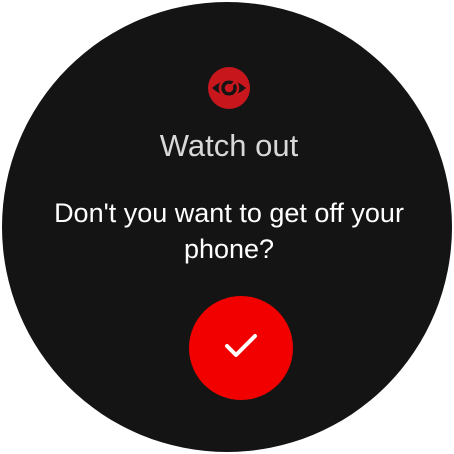 Image resolution: width=454 pixels, height=454 pixels. I want to click on dialog-title: Watch out, so click(229, 145).